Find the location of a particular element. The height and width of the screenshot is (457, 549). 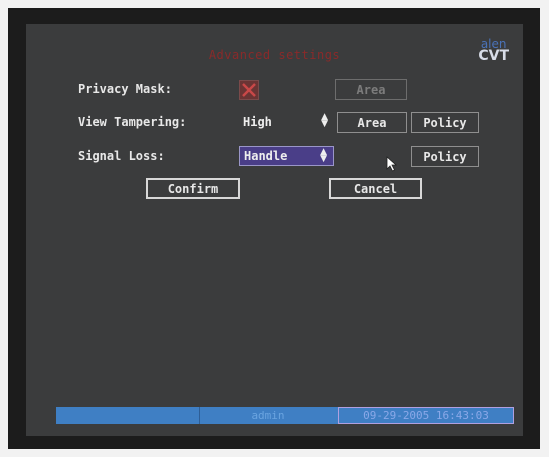

view-tampering-select: High ▲ ▼ is located at coordinates (286, 122).